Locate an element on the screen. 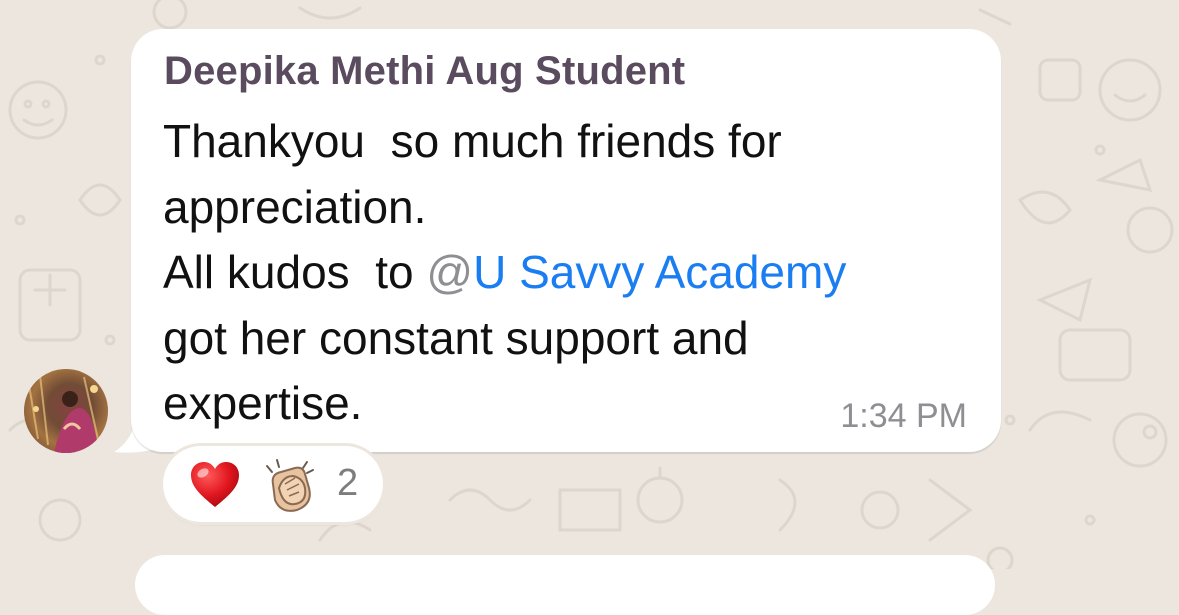 Image resolution: width=1179 pixels, height=615 pixels. next-message-bubble is located at coordinates (565, 585).